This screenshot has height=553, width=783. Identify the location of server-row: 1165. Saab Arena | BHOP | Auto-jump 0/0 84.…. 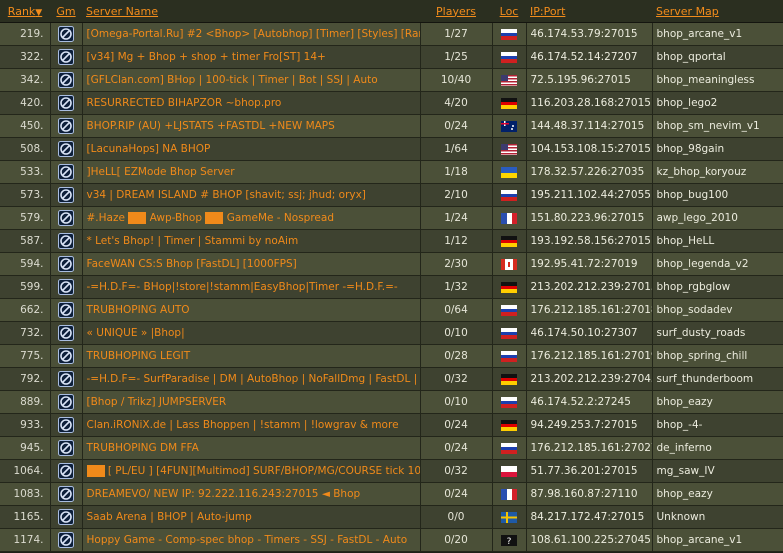
(391, 517).